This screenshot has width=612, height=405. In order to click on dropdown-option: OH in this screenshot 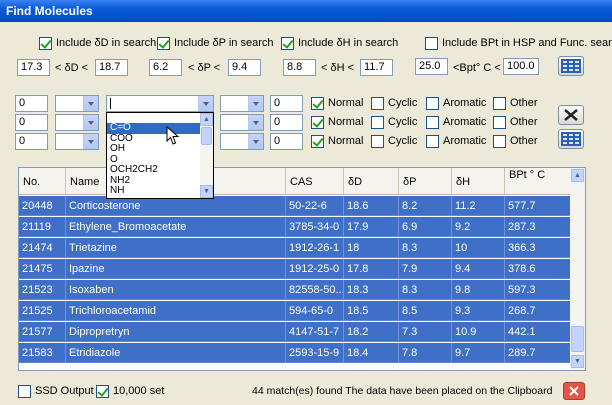, I will do `click(160, 149)`.